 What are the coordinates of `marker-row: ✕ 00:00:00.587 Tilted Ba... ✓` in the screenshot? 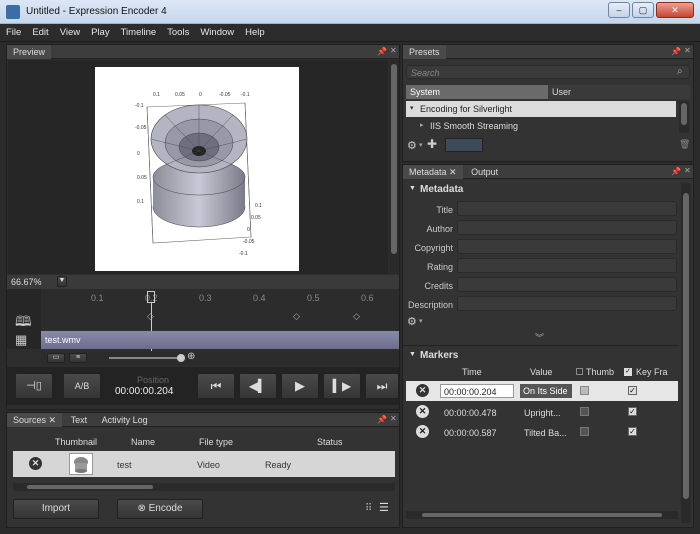 It's located at (542, 432).